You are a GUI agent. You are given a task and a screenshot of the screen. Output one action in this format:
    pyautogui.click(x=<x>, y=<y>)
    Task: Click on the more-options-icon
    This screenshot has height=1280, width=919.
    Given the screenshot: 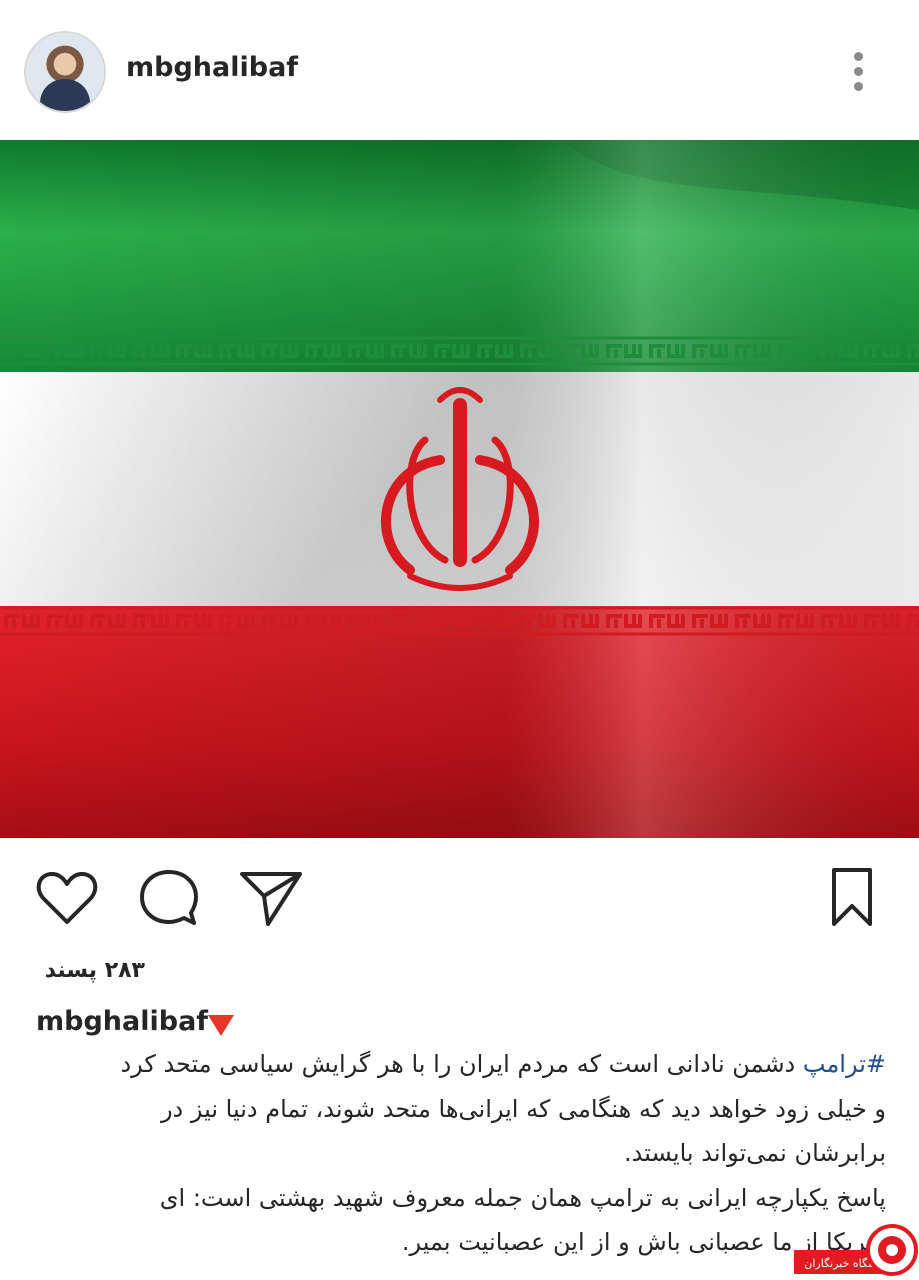 What is the action you would take?
    pyautogui.click(x=858, y=74)
    